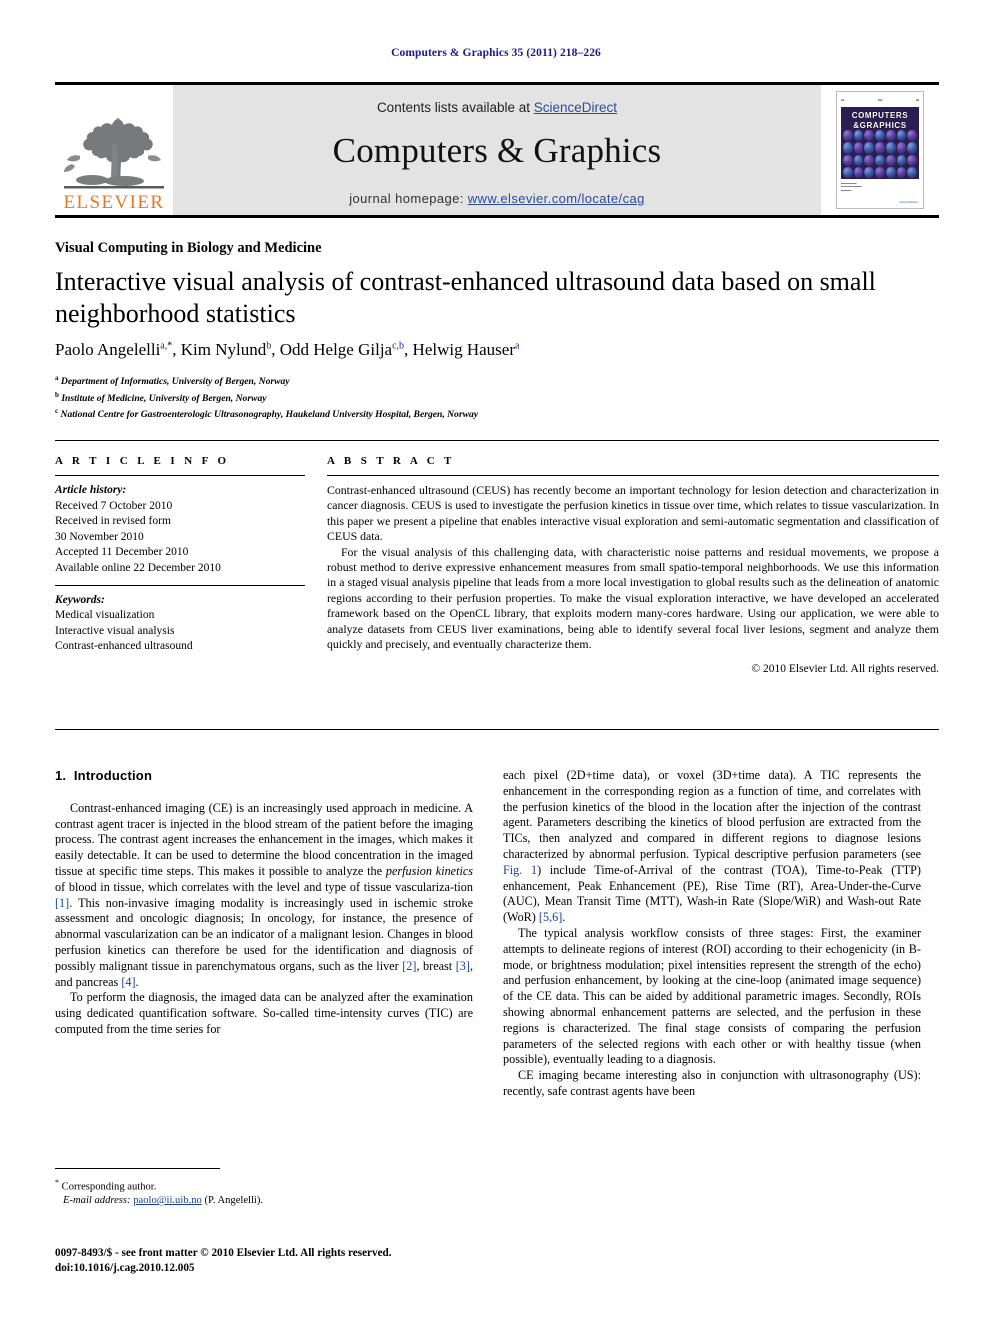 This screenshot has height=1323, width=992. What do you see at coordinates (170, 346) in the screenshot?
I see `corresponding-author-mark: *` at bounding box center [170, 346].